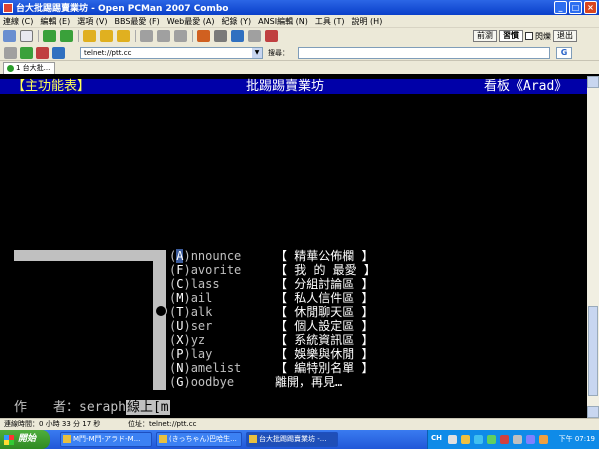 This screenshot has width=599, height=449. What do you see at coordinates (324, 312) in the screenshot?
I see `menu-item-desc: 【 休閒聊天區 】` at bounding box center [324, 312].